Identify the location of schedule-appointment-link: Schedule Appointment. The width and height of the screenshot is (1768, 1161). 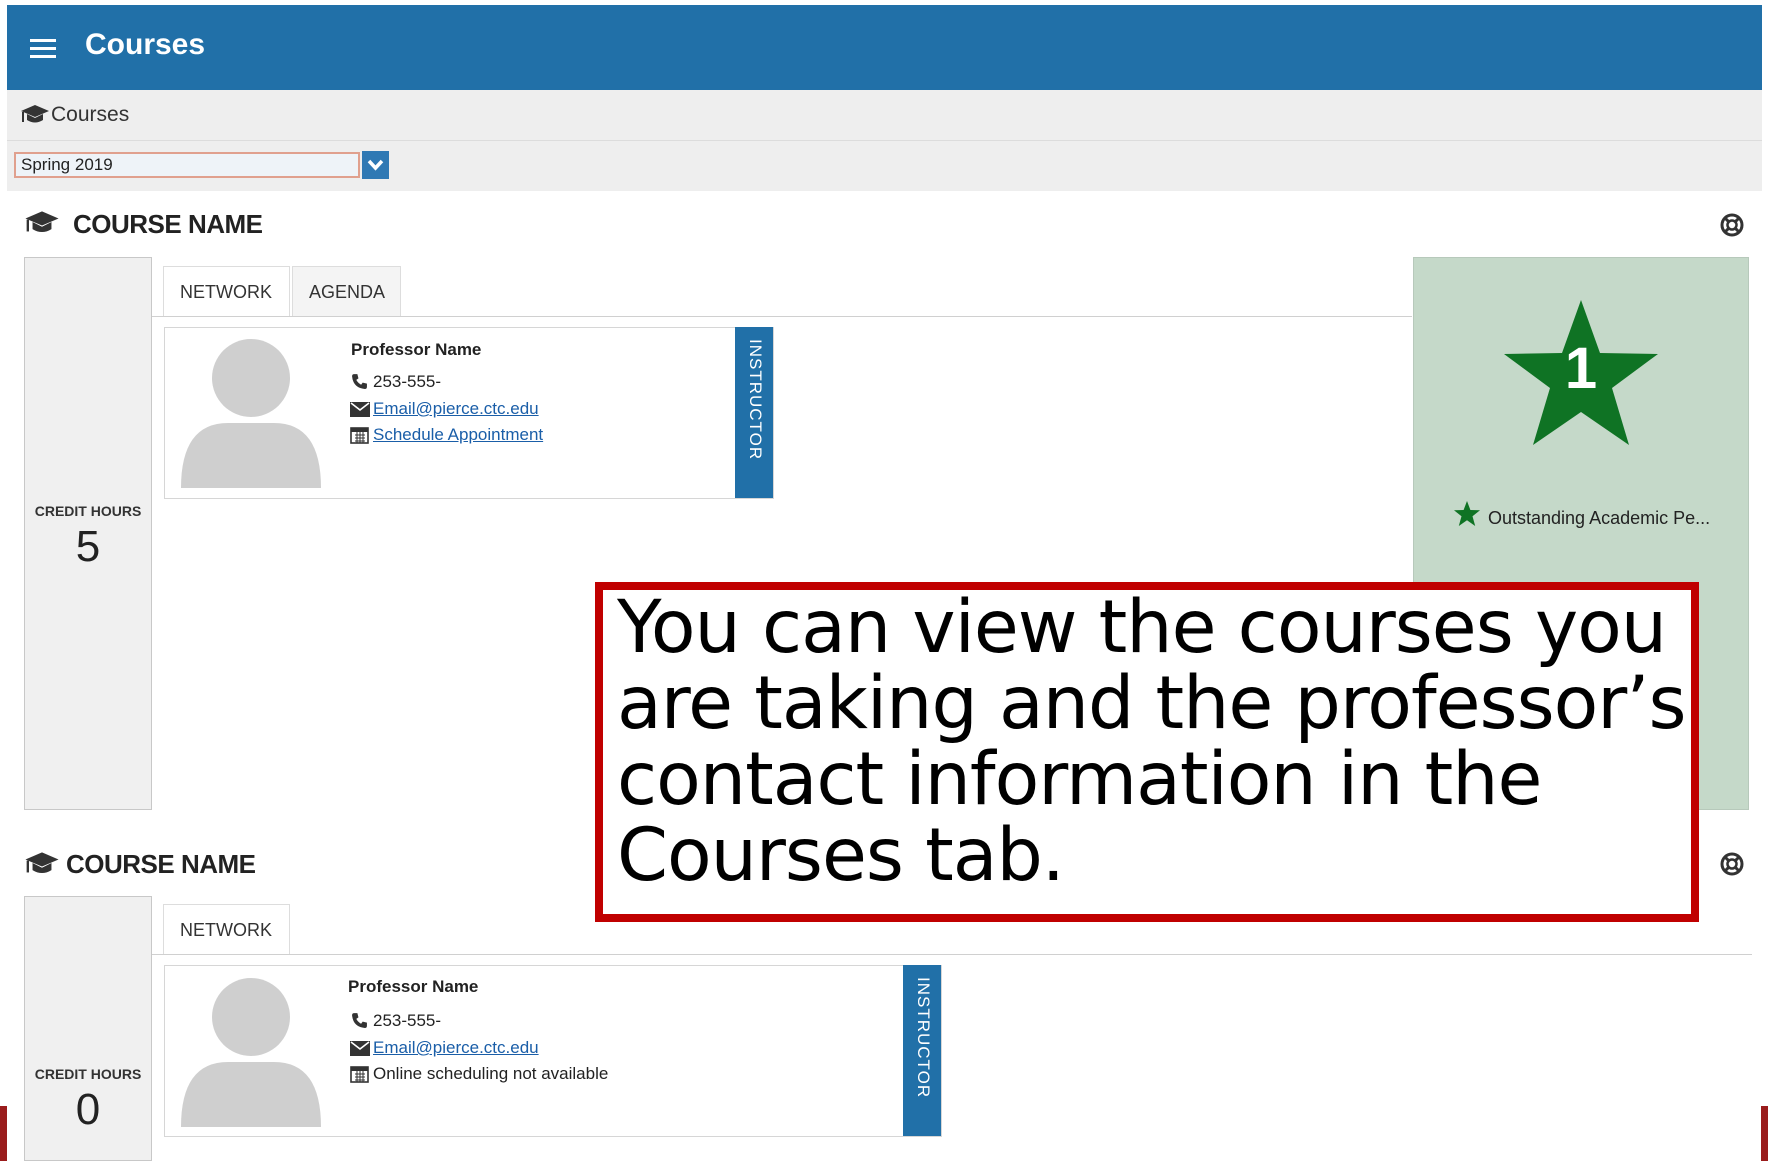
(458, 435).